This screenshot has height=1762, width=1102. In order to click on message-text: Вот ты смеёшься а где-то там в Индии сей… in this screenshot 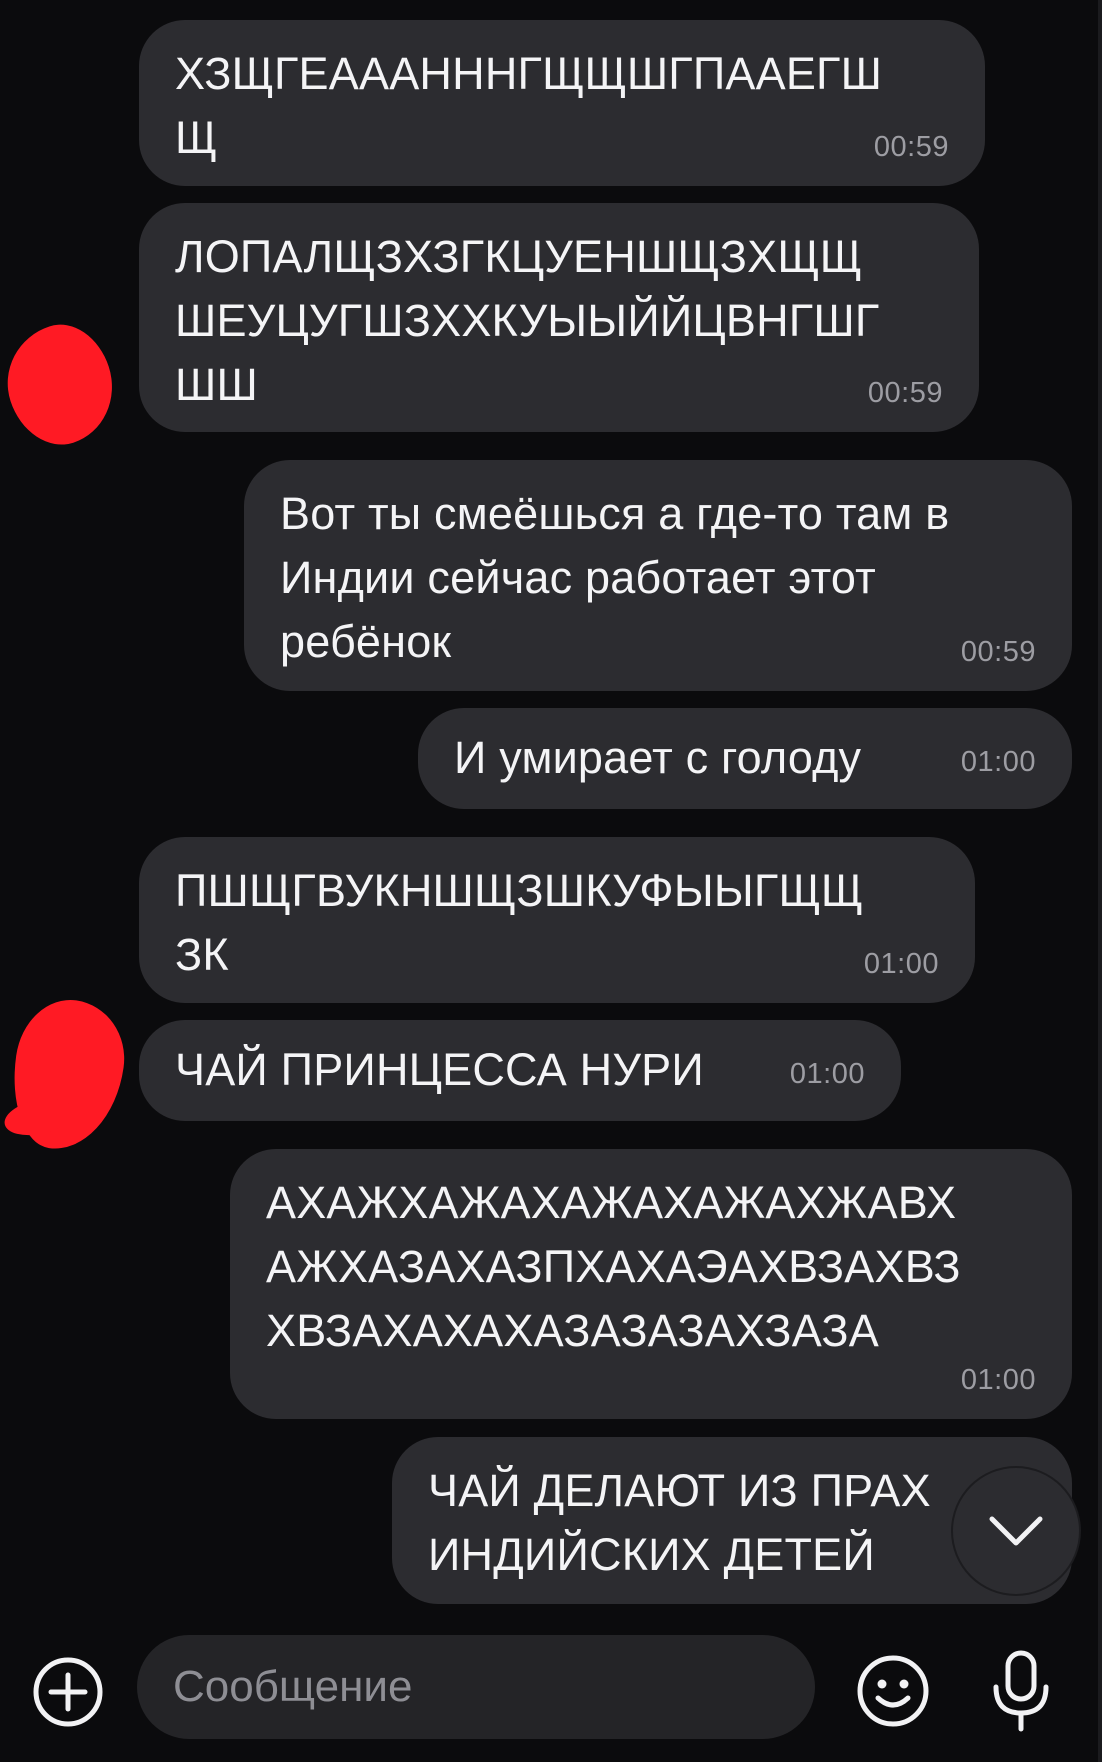, I will do `click(615, 577)`.